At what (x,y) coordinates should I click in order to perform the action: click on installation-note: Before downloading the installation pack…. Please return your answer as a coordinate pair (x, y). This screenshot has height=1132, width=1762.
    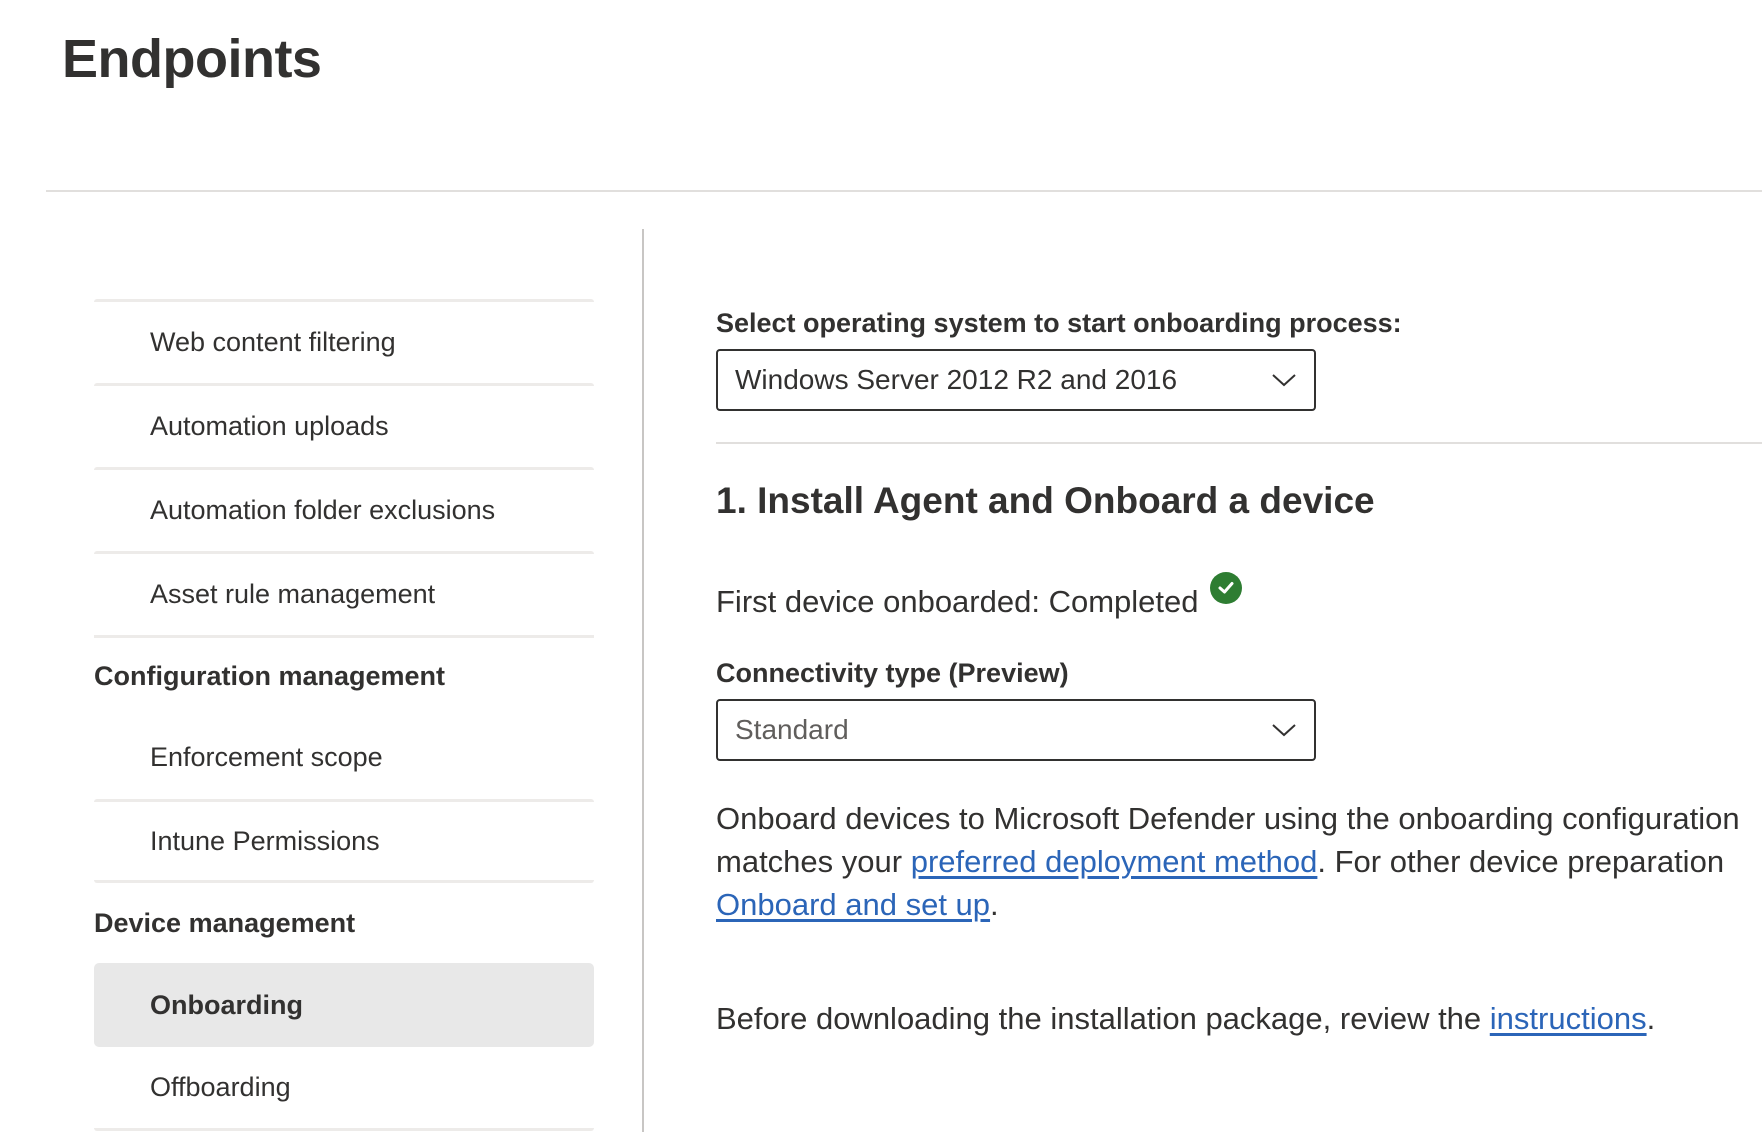
    Looking at the image, I should click on (1239, 1018).